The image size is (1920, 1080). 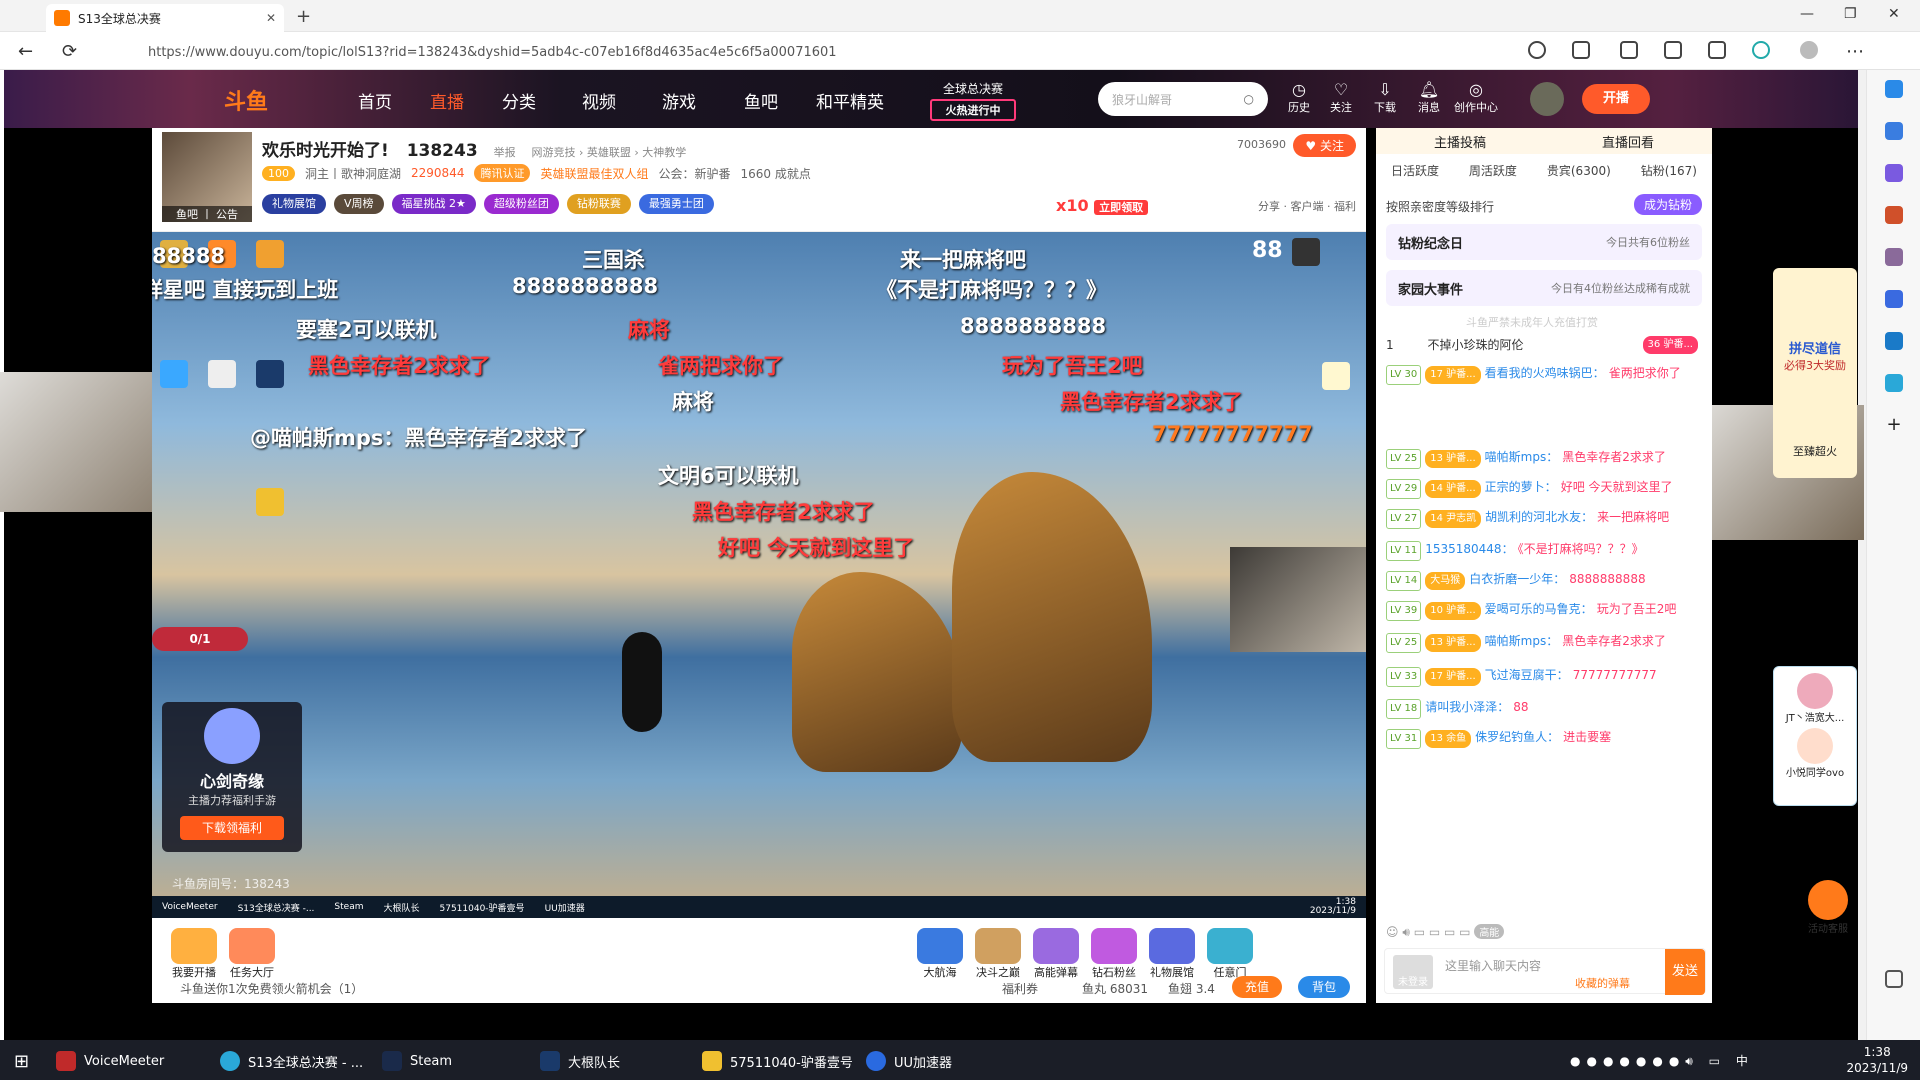 I want to click on close-tab-icon: ✕, so click(x=271, y=18).